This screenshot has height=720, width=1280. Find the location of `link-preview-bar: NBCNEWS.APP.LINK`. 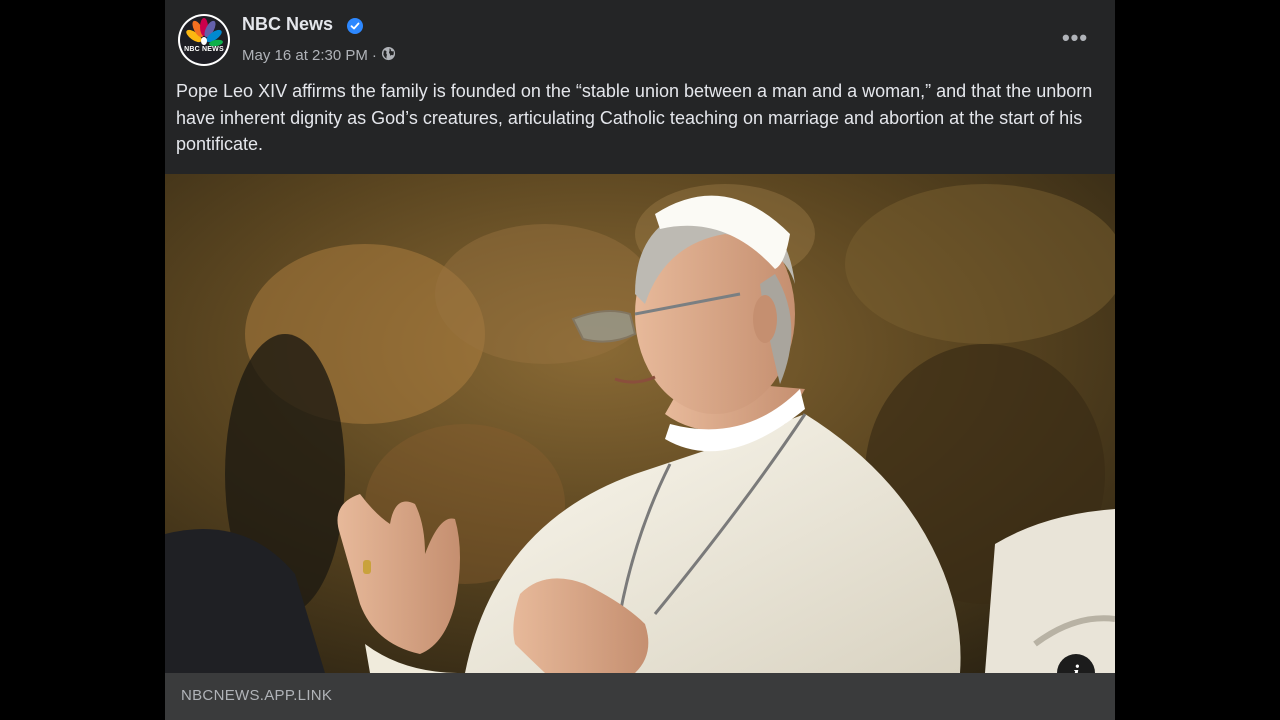

link-preview-bar: NBCNEWS.APP.LINK is located at coordinates (640, 696).